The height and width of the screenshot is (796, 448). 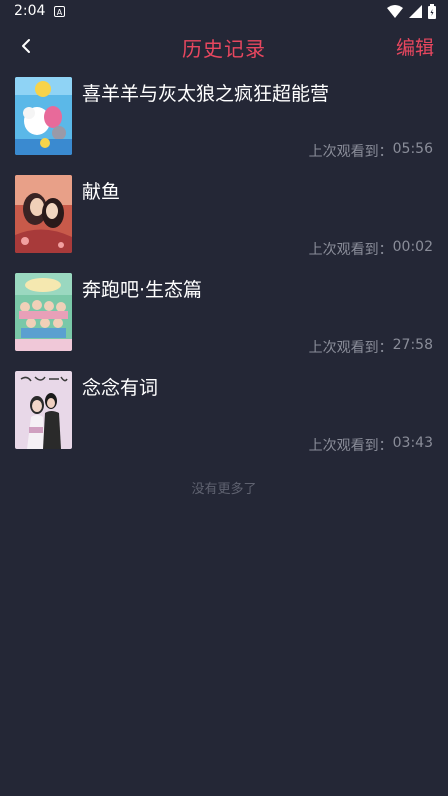 I want to click on progress-time: 27:58, so click(x=412, y=345).